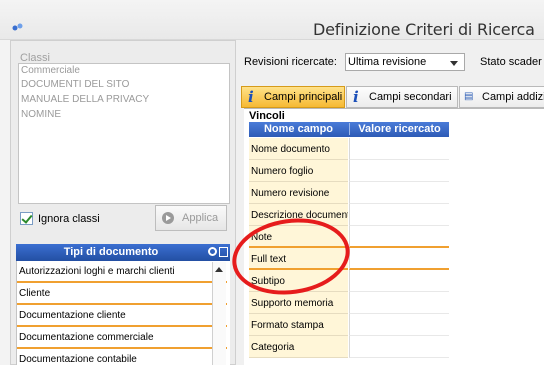 Image resolution: width=544 pixels, height=365 pixels. What do you see at coordinates (267, 116) in the screenshot?
I see `constraints-label: Vincoli` at bounding box center [267, 116].